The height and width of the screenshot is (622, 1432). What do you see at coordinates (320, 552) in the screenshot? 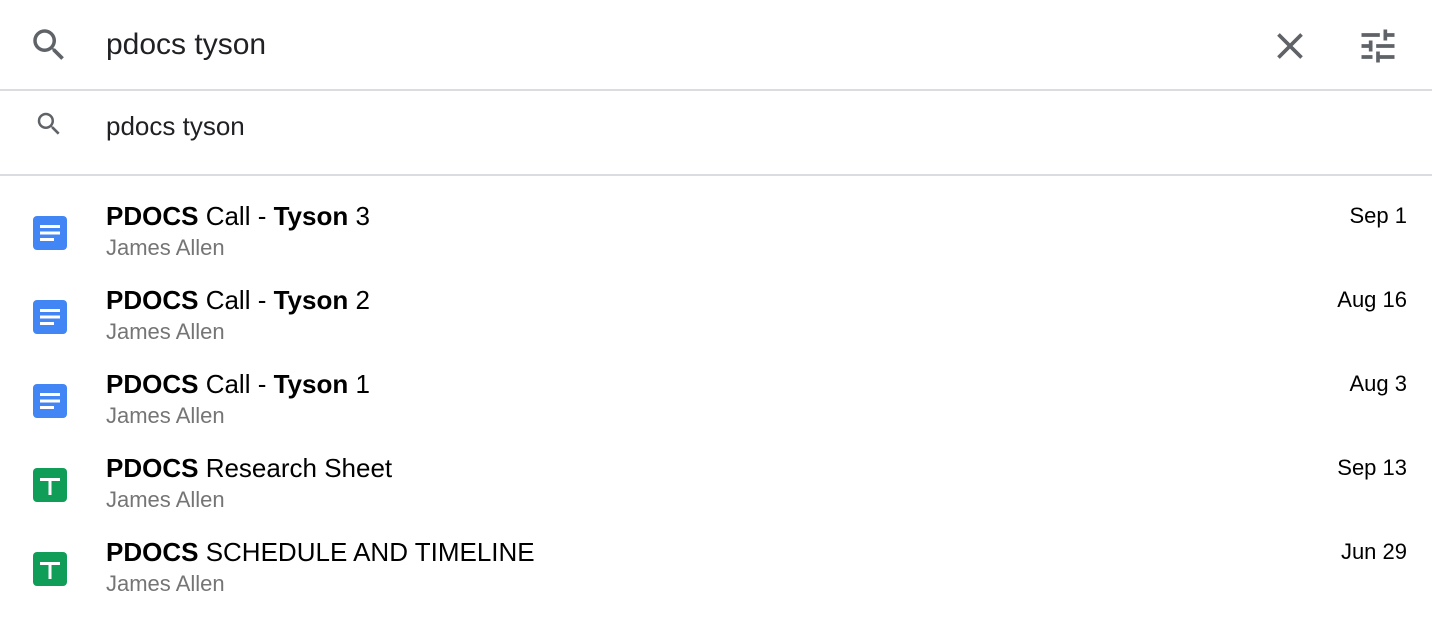
I see `result-title: PDOCS SCHEDULE AND TIMELINE` at bounding box center [320, 552].